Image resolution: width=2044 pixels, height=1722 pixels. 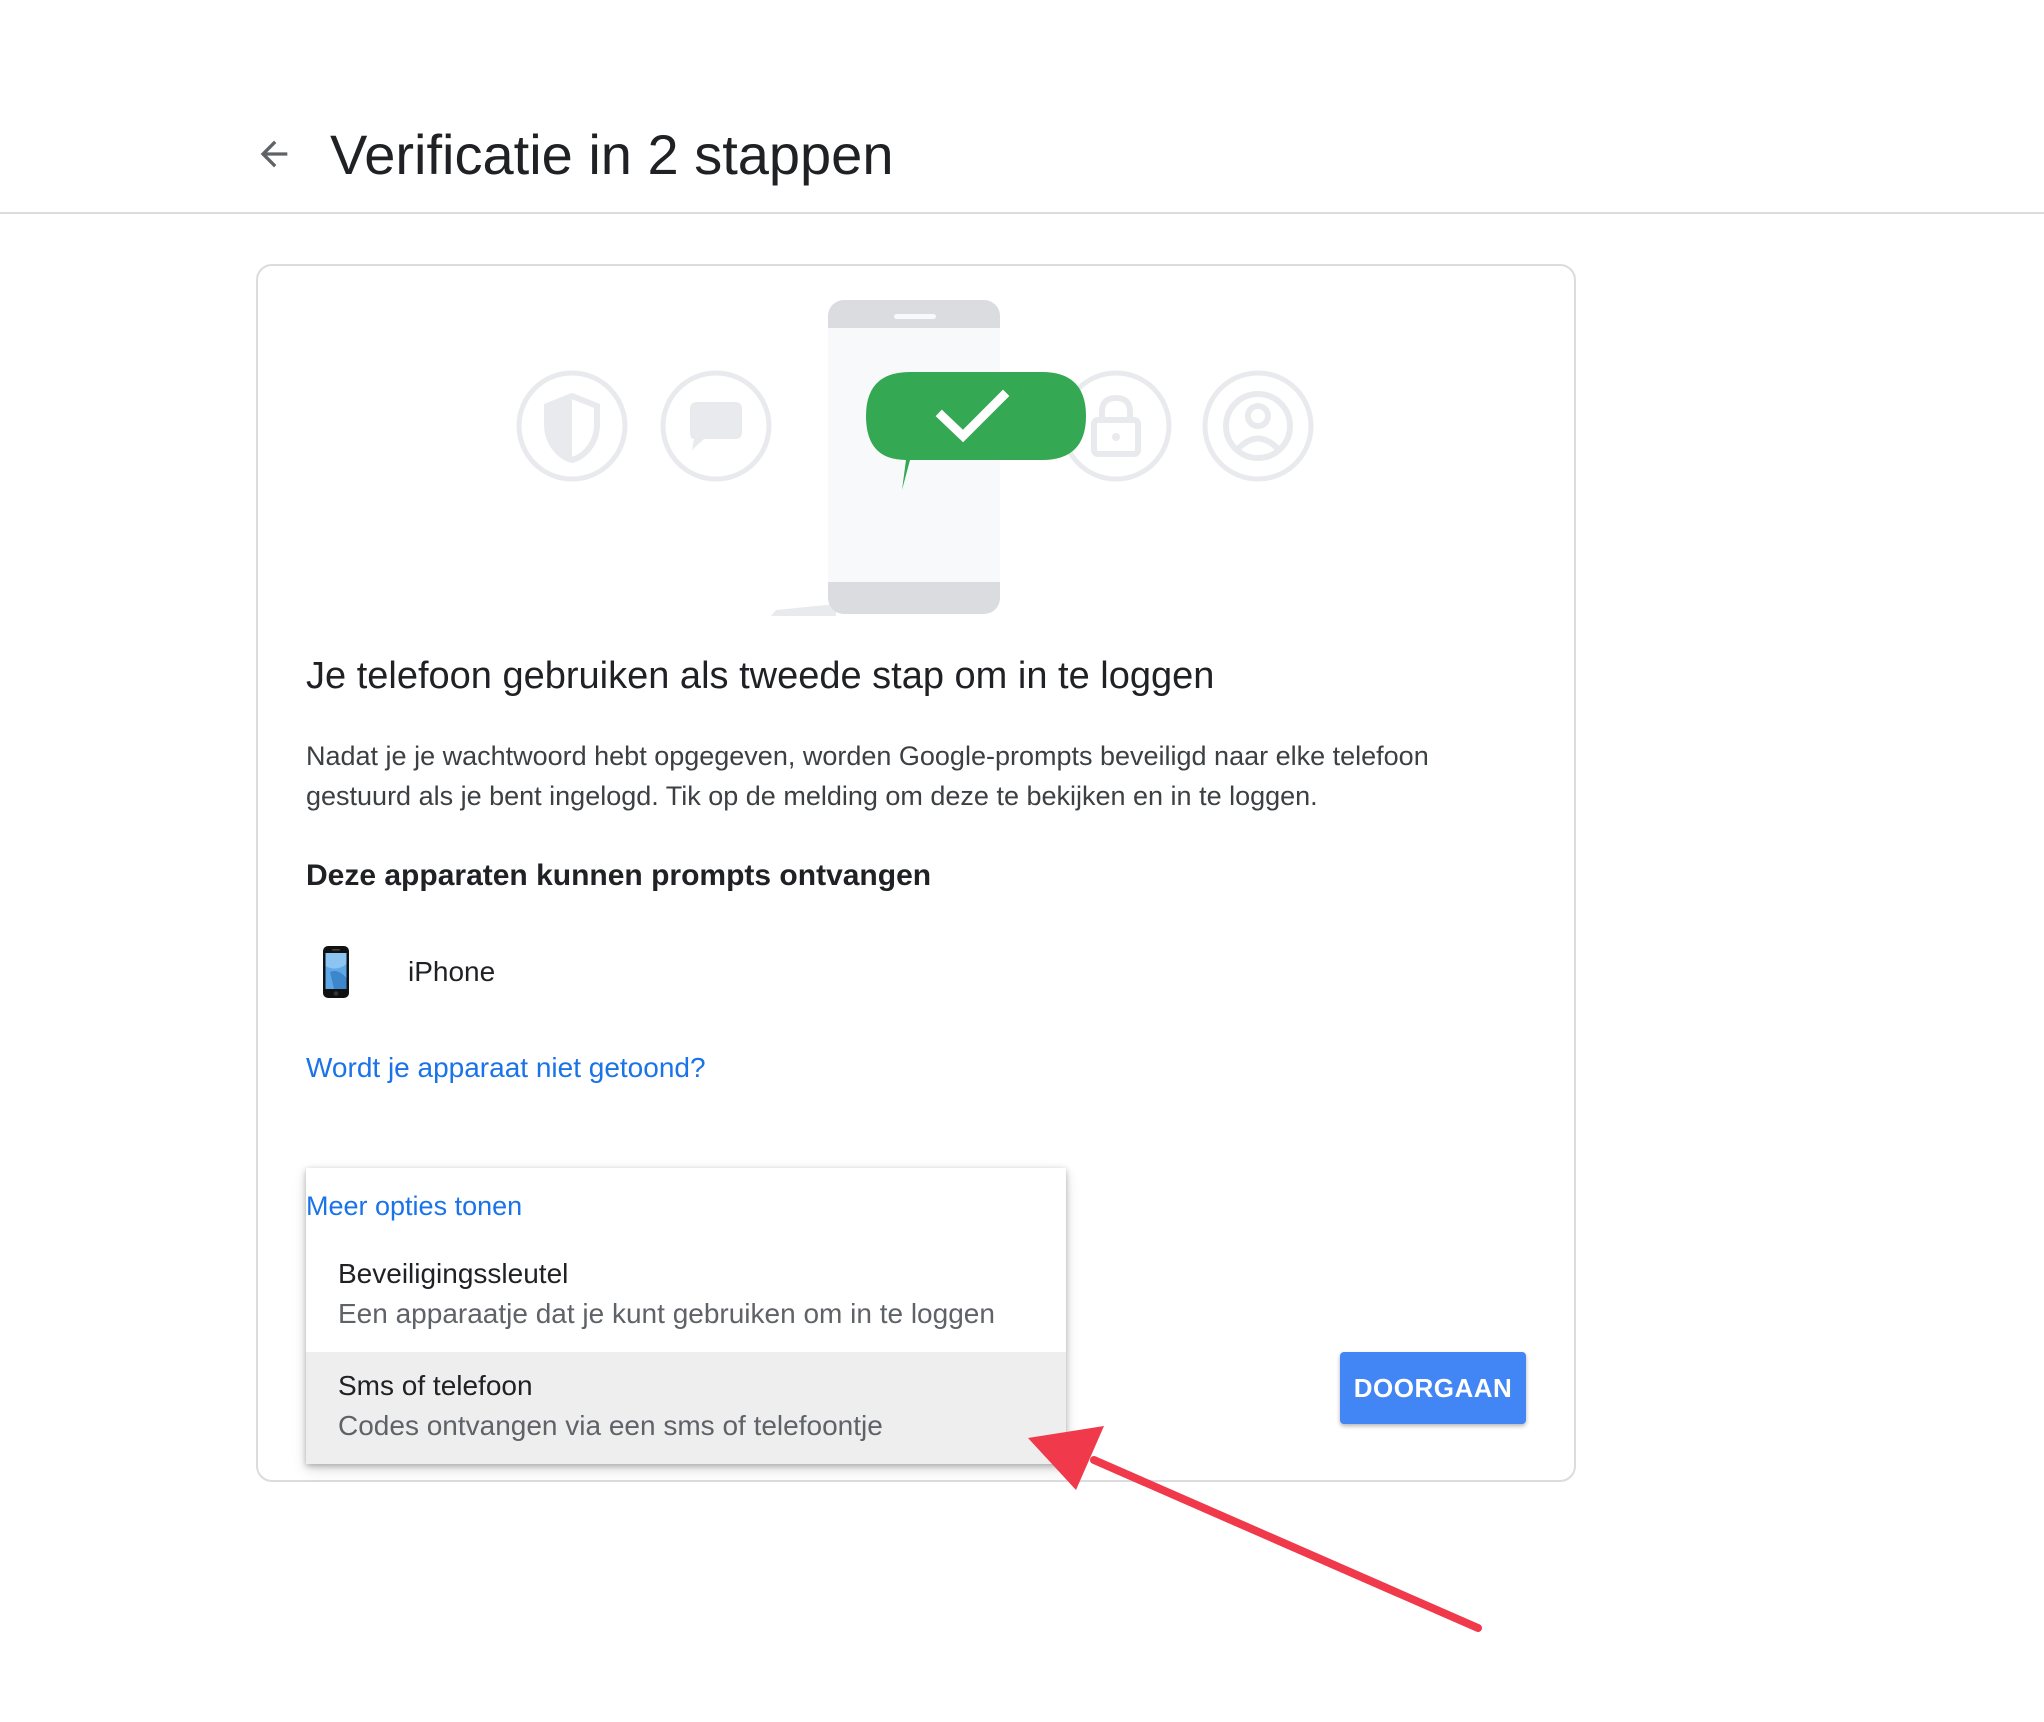 What do you see at coordinates (452, 971) in the screenshot?
I see `device-name: iPhone` at bounding box center [452, 971].